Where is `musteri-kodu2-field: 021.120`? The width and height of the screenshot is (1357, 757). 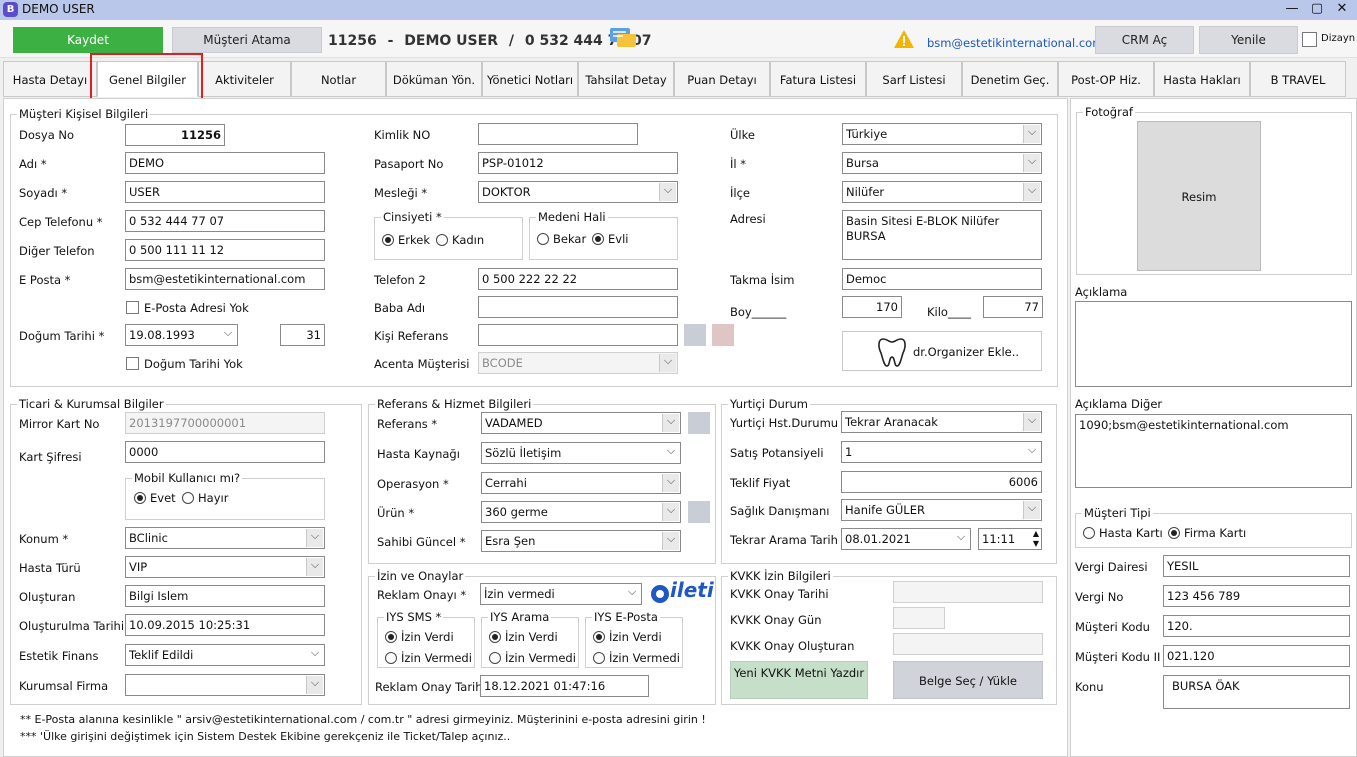
musteri-kodu2-field: 021.120 is located at coordinates (1256, 656).